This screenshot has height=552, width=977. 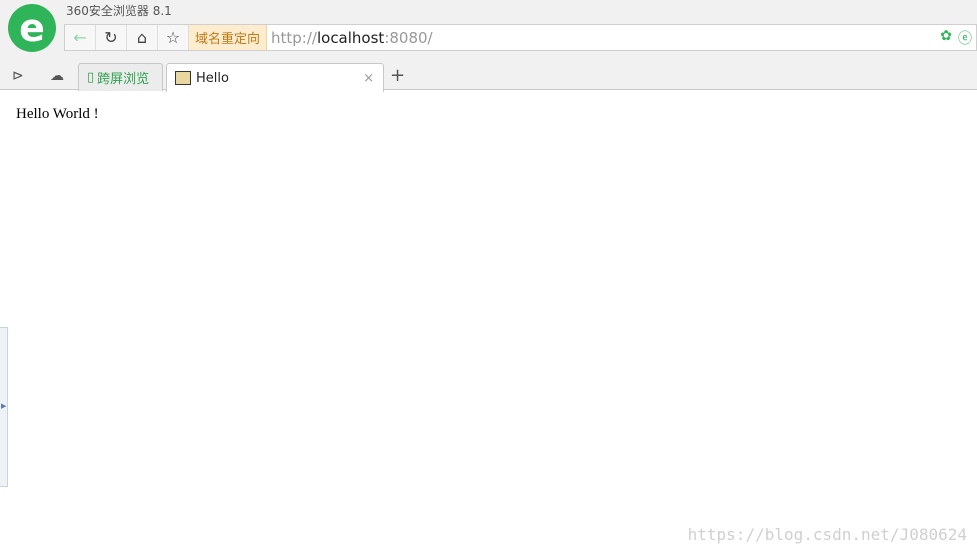 I want to click on watermark: https://blog.csdn.net/J080624, so click(x=827, y=534).